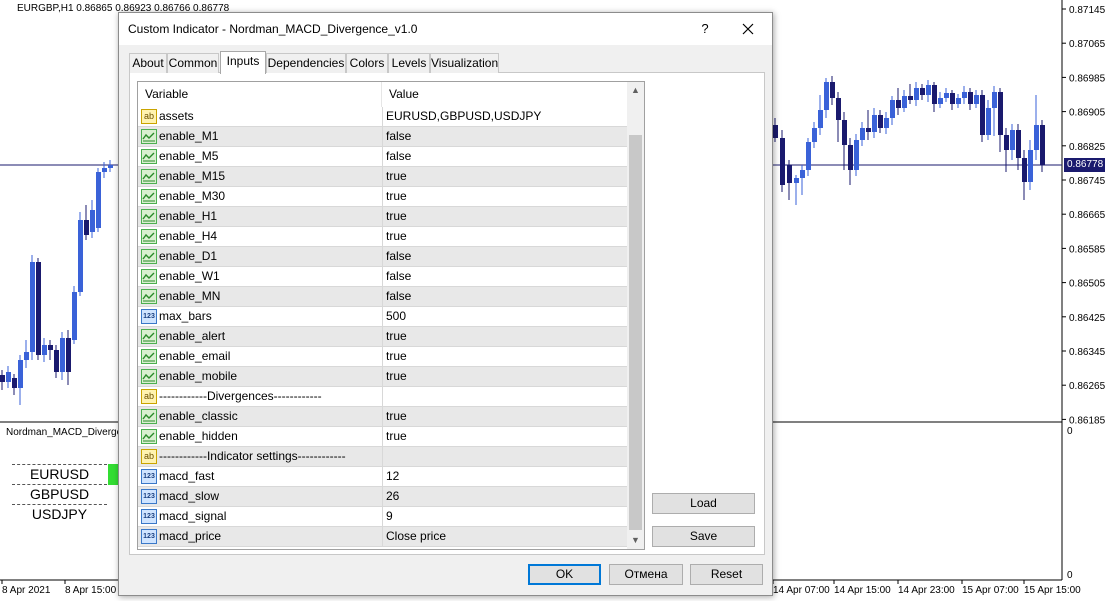 The width and height of the screenshot is (1105, 601). What do you see at coordinates (149, 396) in the screenshot?
I see `string-type-icon: ab` at bounding box center [149, 396].